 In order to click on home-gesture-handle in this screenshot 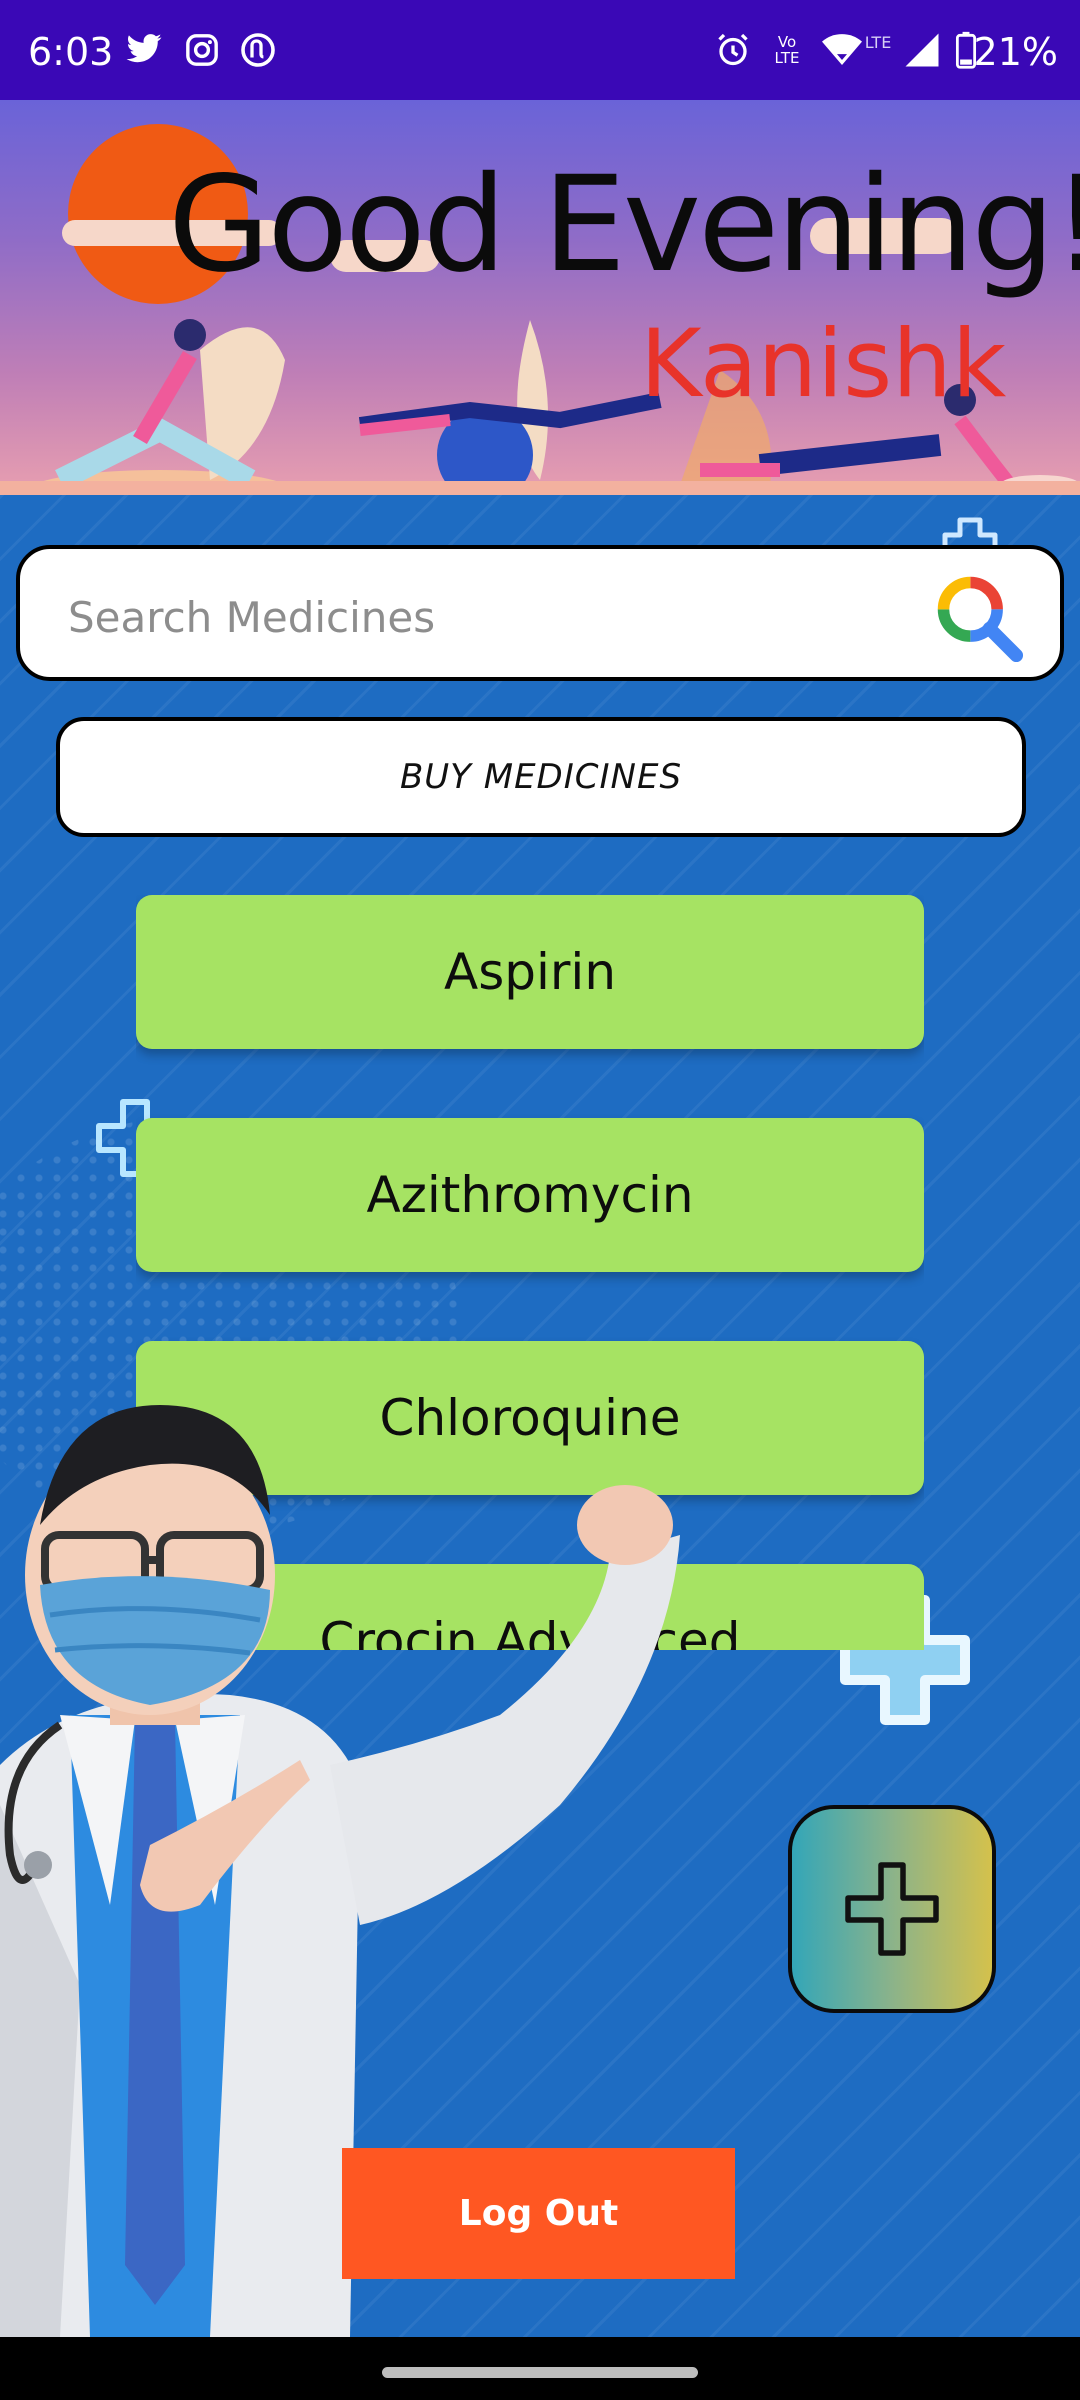, I will do `click(540, 2372)`.